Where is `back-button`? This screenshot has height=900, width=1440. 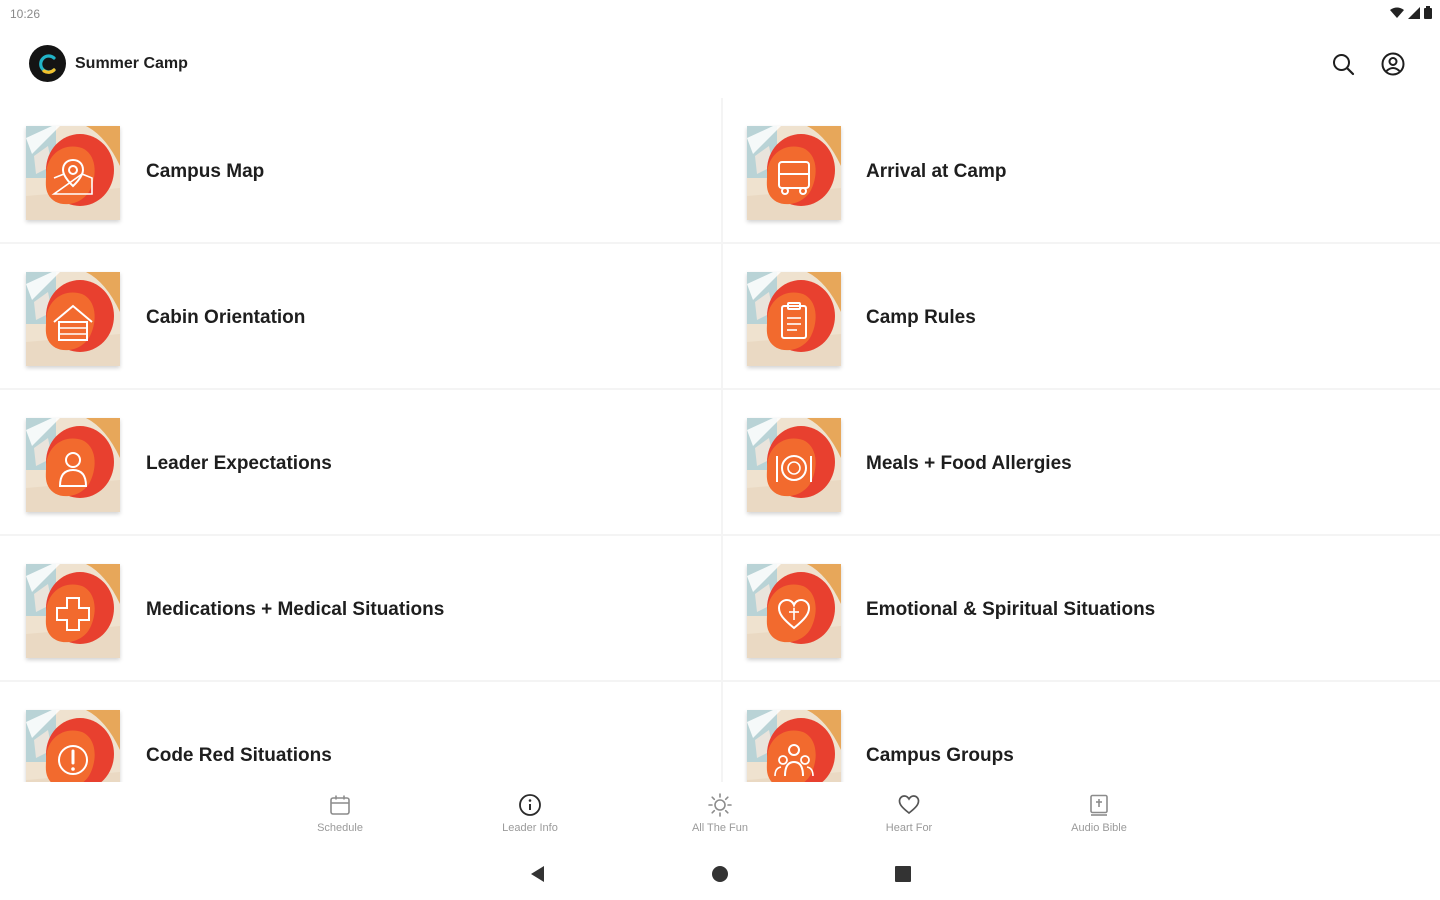 back-button is located at coordinates (538, 874).